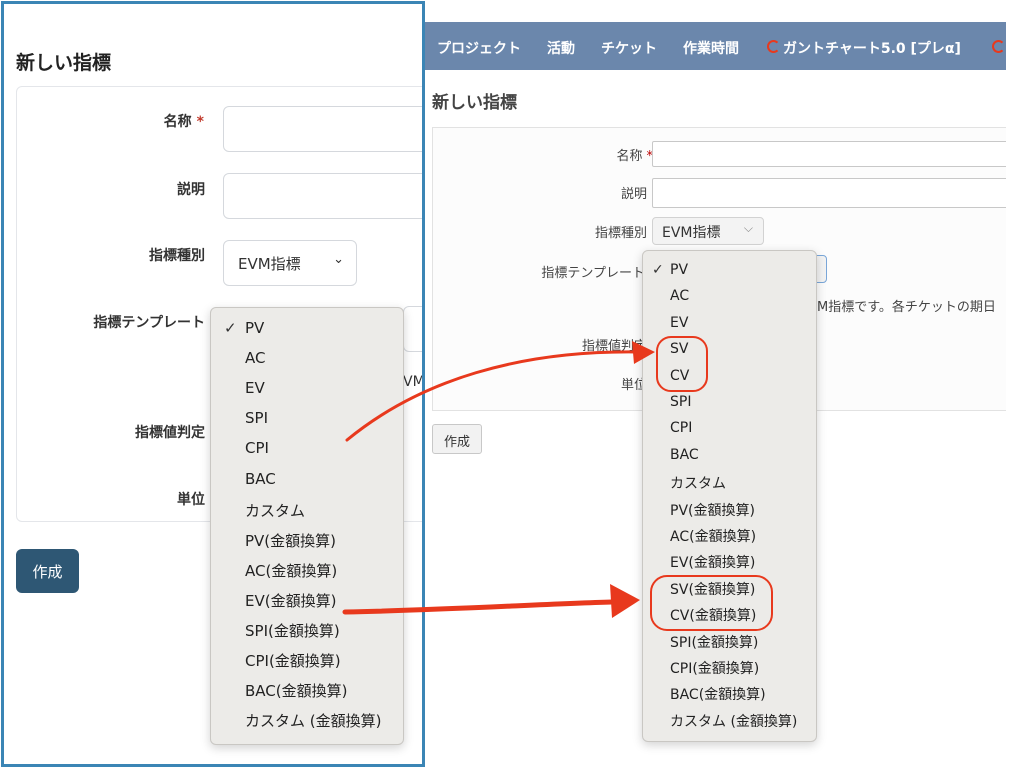 The height and width of the screenshot is (767, 1024). Describe the element at coordinates (906, 307) in the screenshot. I see `template-description: M指標です。各チケットの期日` at that location.